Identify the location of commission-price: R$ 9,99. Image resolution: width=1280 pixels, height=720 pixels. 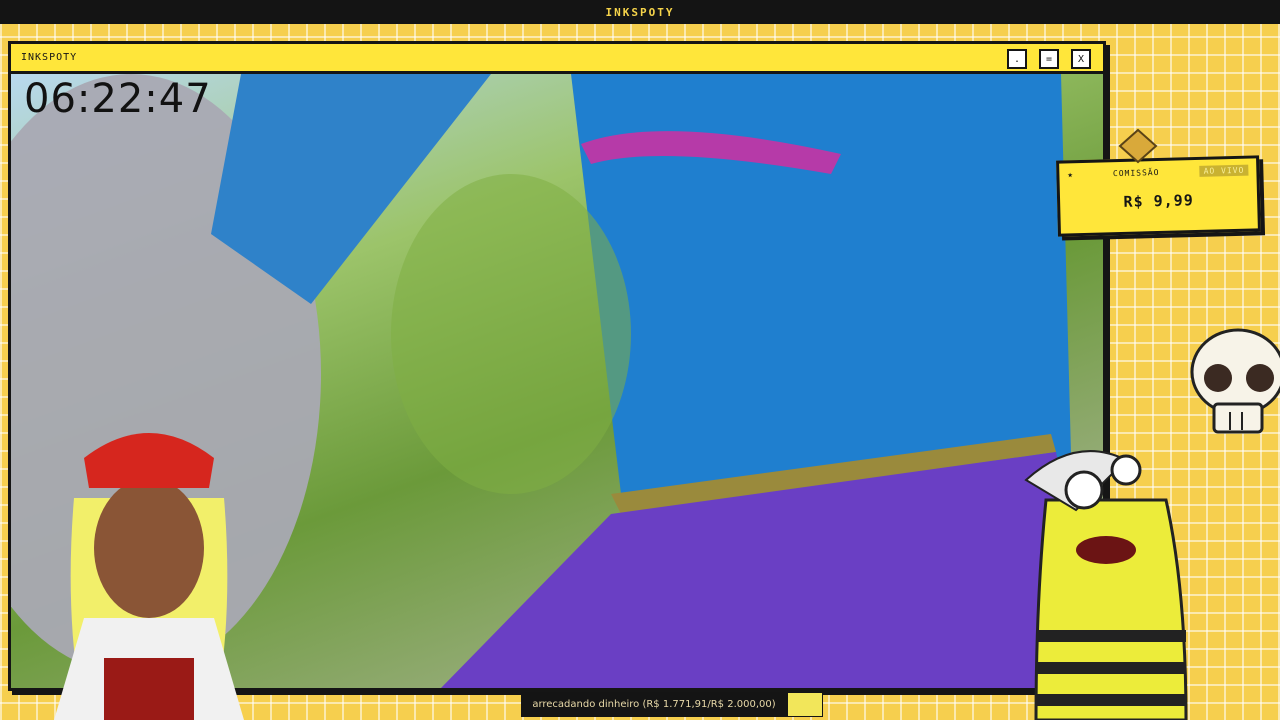
(1158, 201).